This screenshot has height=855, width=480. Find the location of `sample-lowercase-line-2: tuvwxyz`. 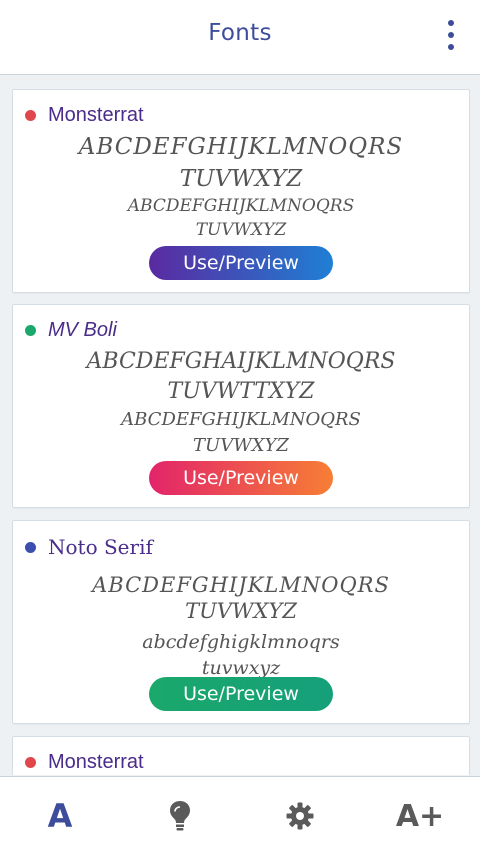

sample-lowercase-line-2: tuvwxyz is located at coordinates (241, 668).